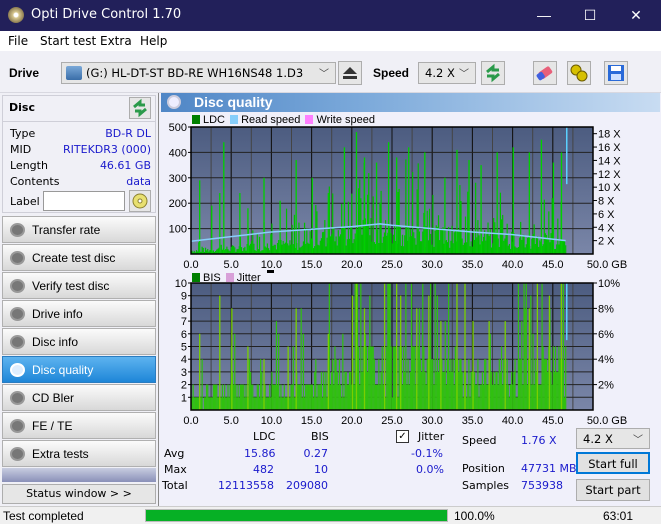 The image size is (661, 524). I want to click on settings-button, so click(579, 73).